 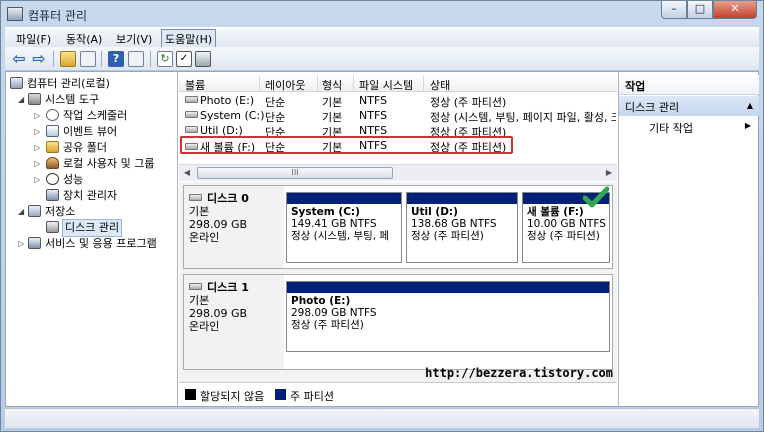 What do you see at coordinates (84, 39) in the screenshot?
I see `menu-action: 동작(A)` at bounding box center [84, 39].